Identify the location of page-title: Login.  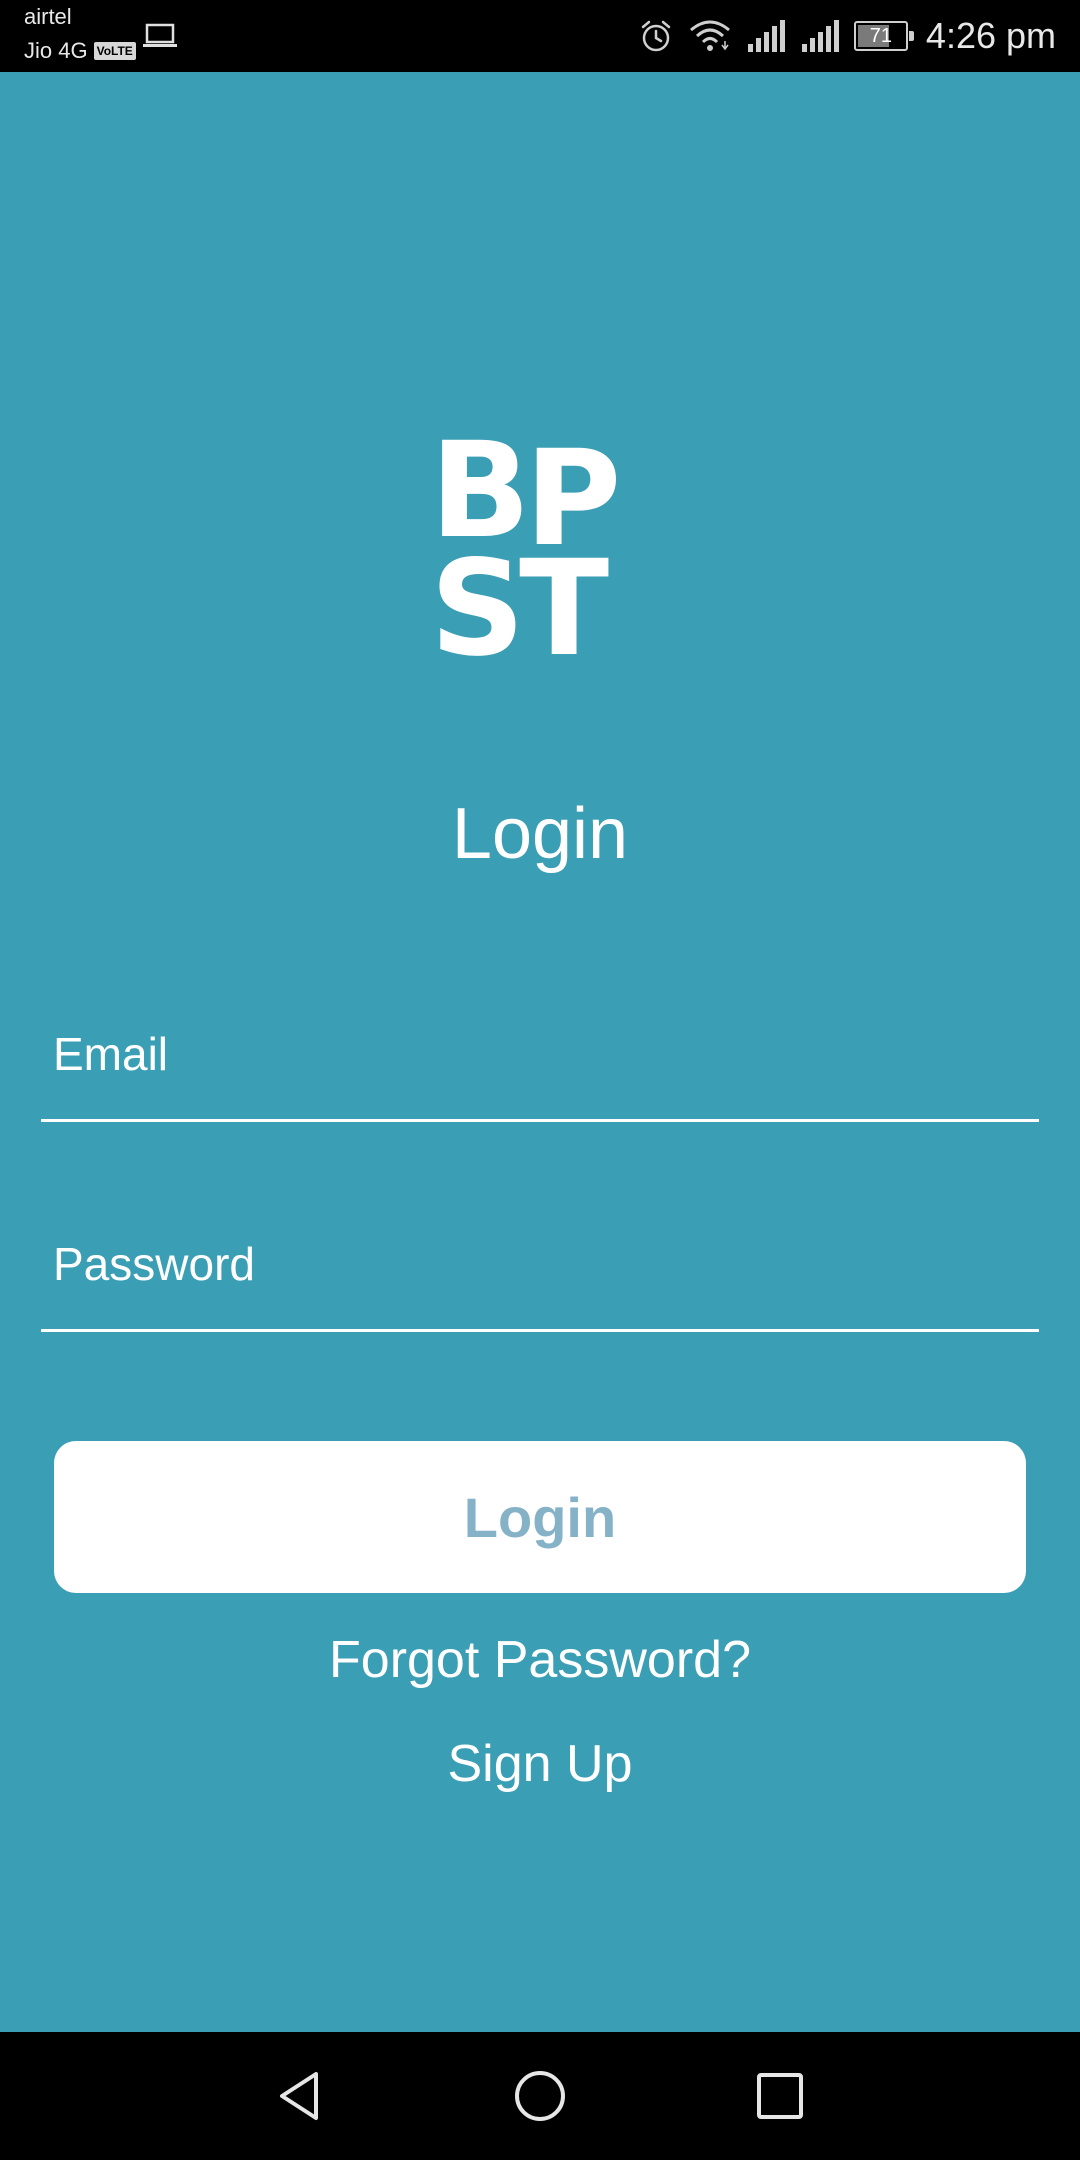
(540, 834).